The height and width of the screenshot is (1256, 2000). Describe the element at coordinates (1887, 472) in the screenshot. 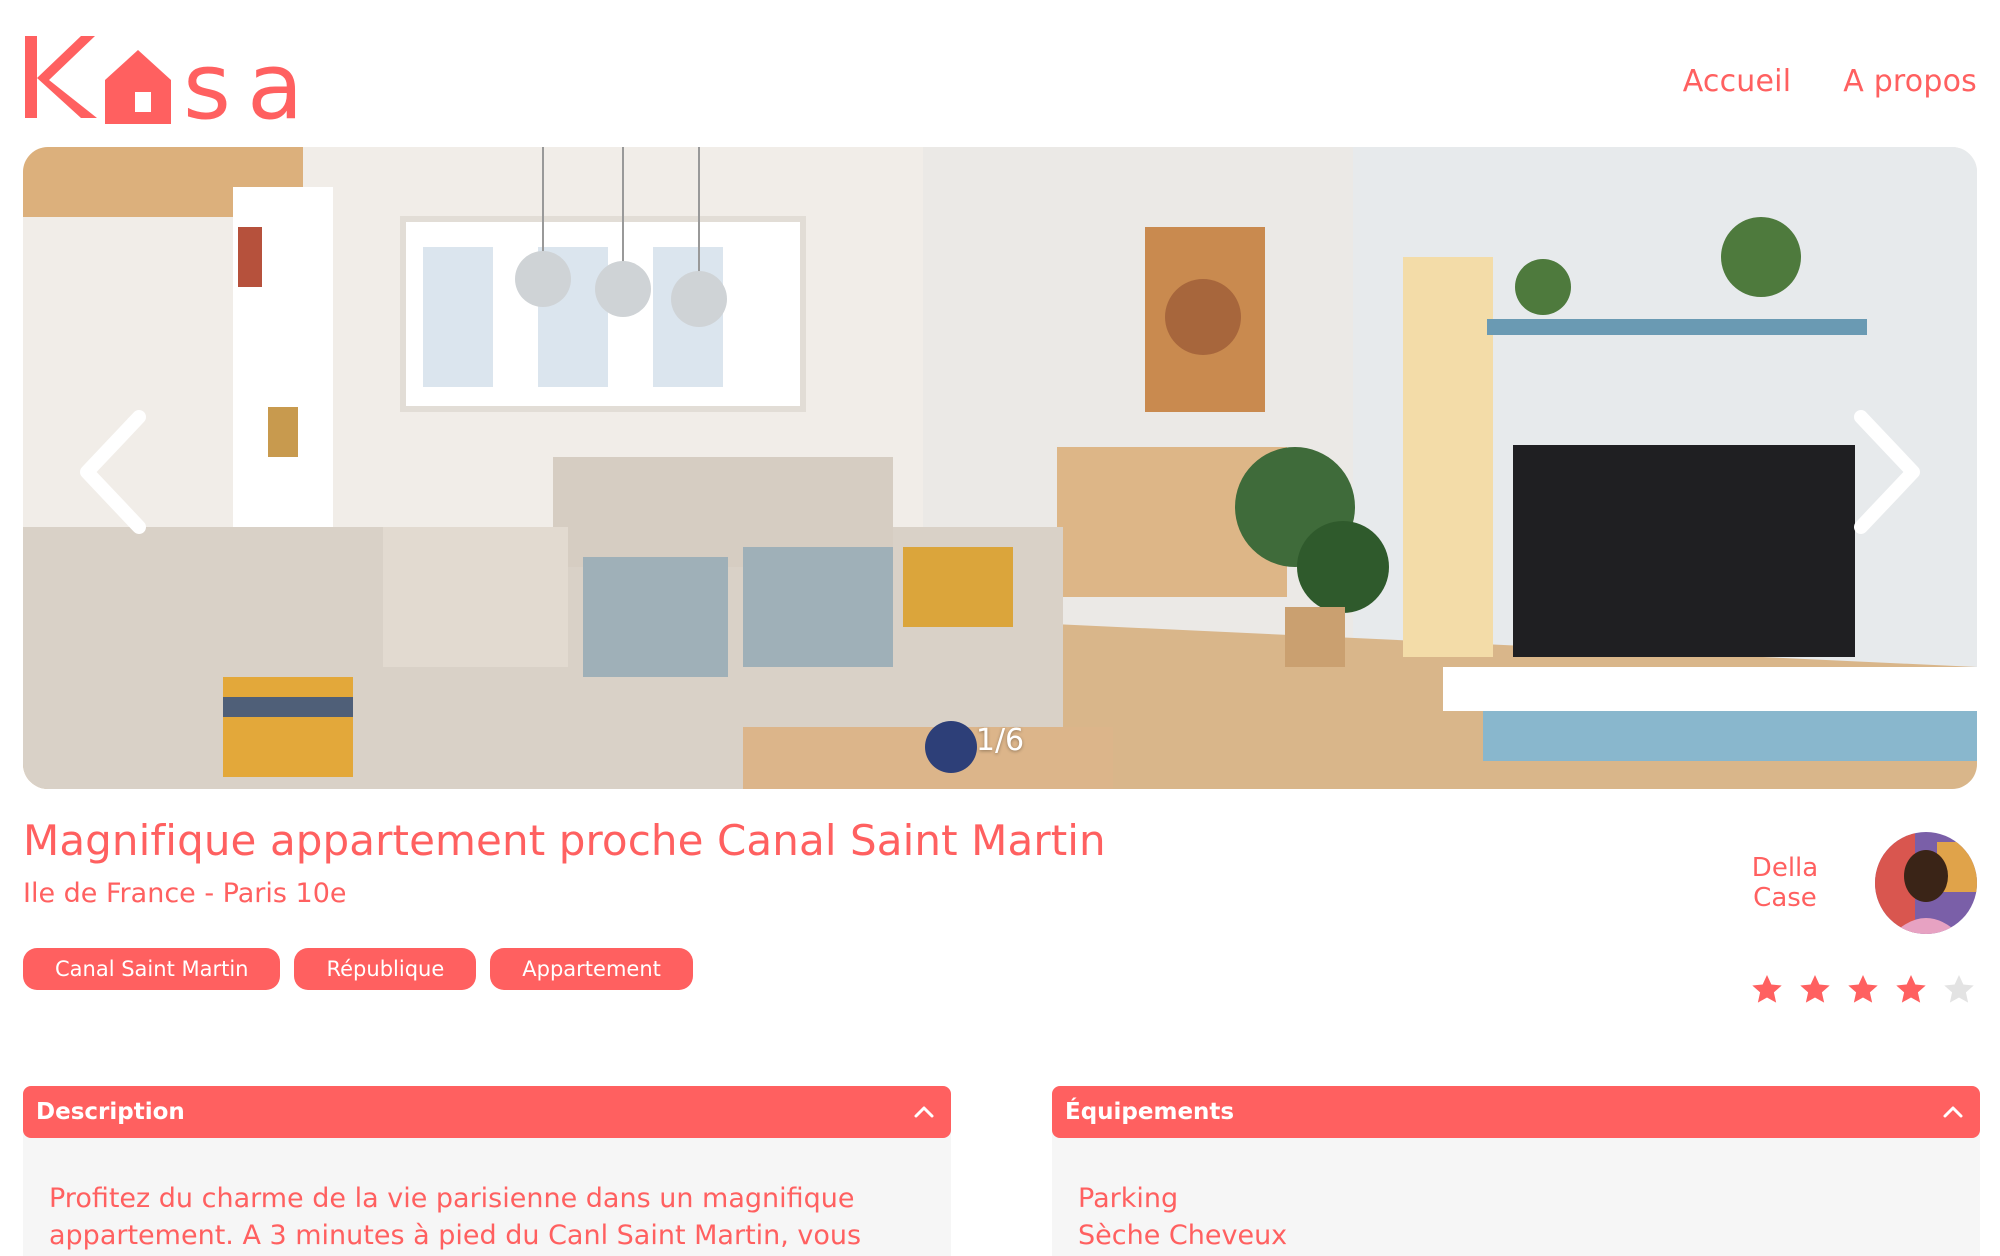

I see `chevron-right-icon` at that location.